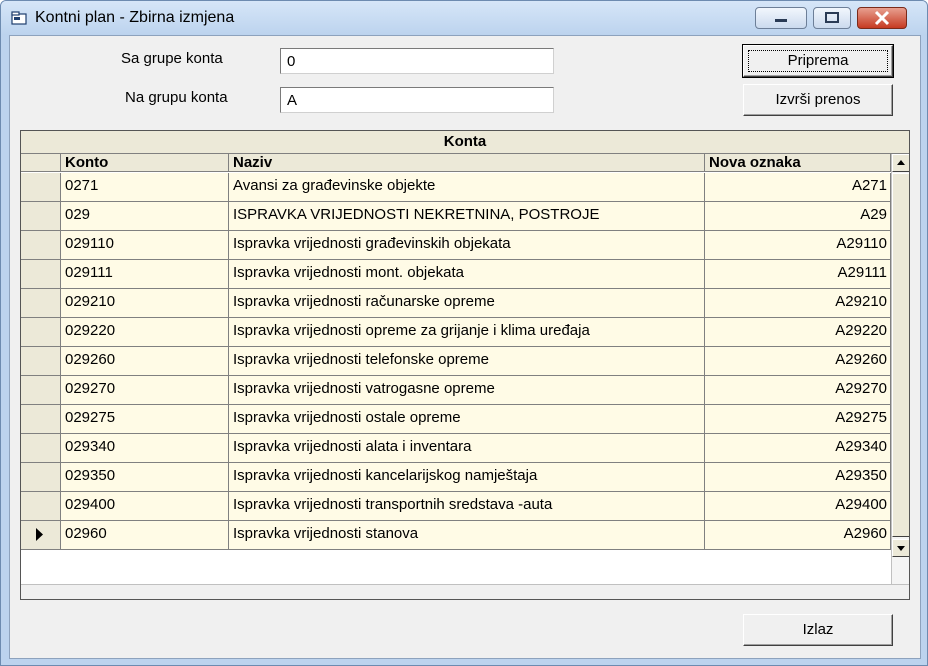  Describe the element at coordinates (145, 332) in the screenshot. I see `cell-konto: 029220` at that location.